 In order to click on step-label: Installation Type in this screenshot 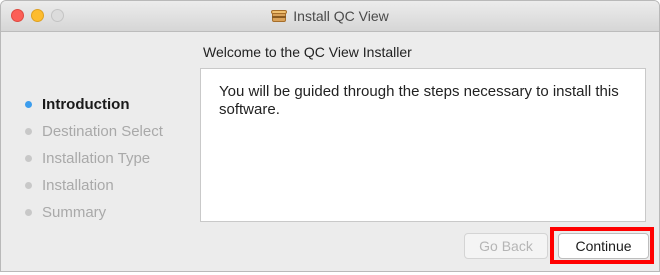, I will do `click(96, 158)`.